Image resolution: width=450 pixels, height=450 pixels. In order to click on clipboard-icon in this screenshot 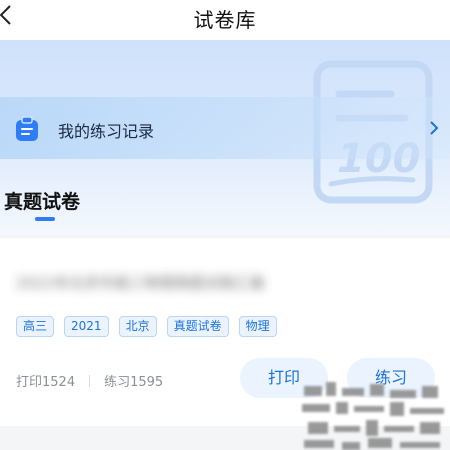, I will do `click(27, 128)`.